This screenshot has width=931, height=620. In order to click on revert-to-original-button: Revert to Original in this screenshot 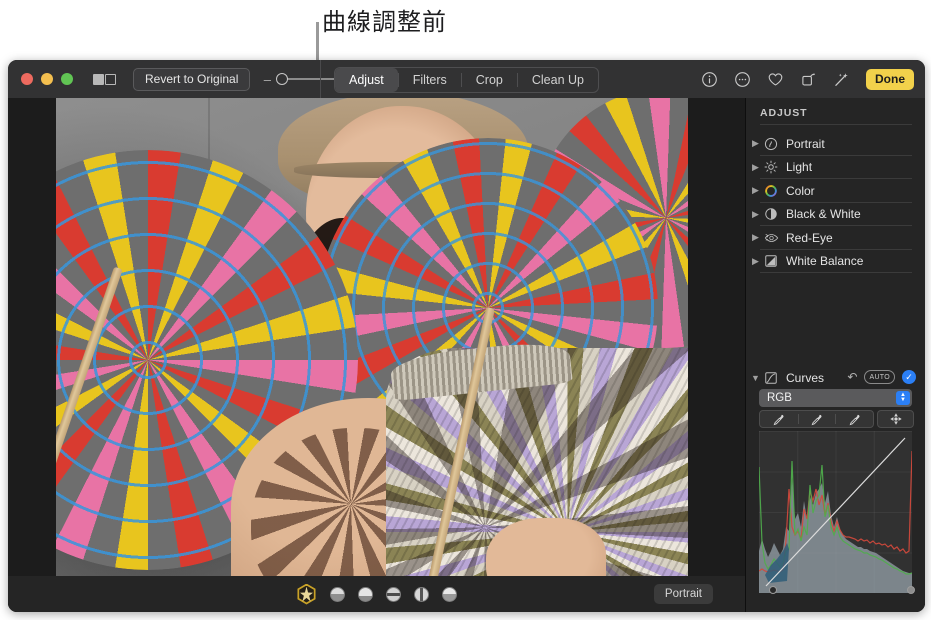, I will do `click(192, 79)`.